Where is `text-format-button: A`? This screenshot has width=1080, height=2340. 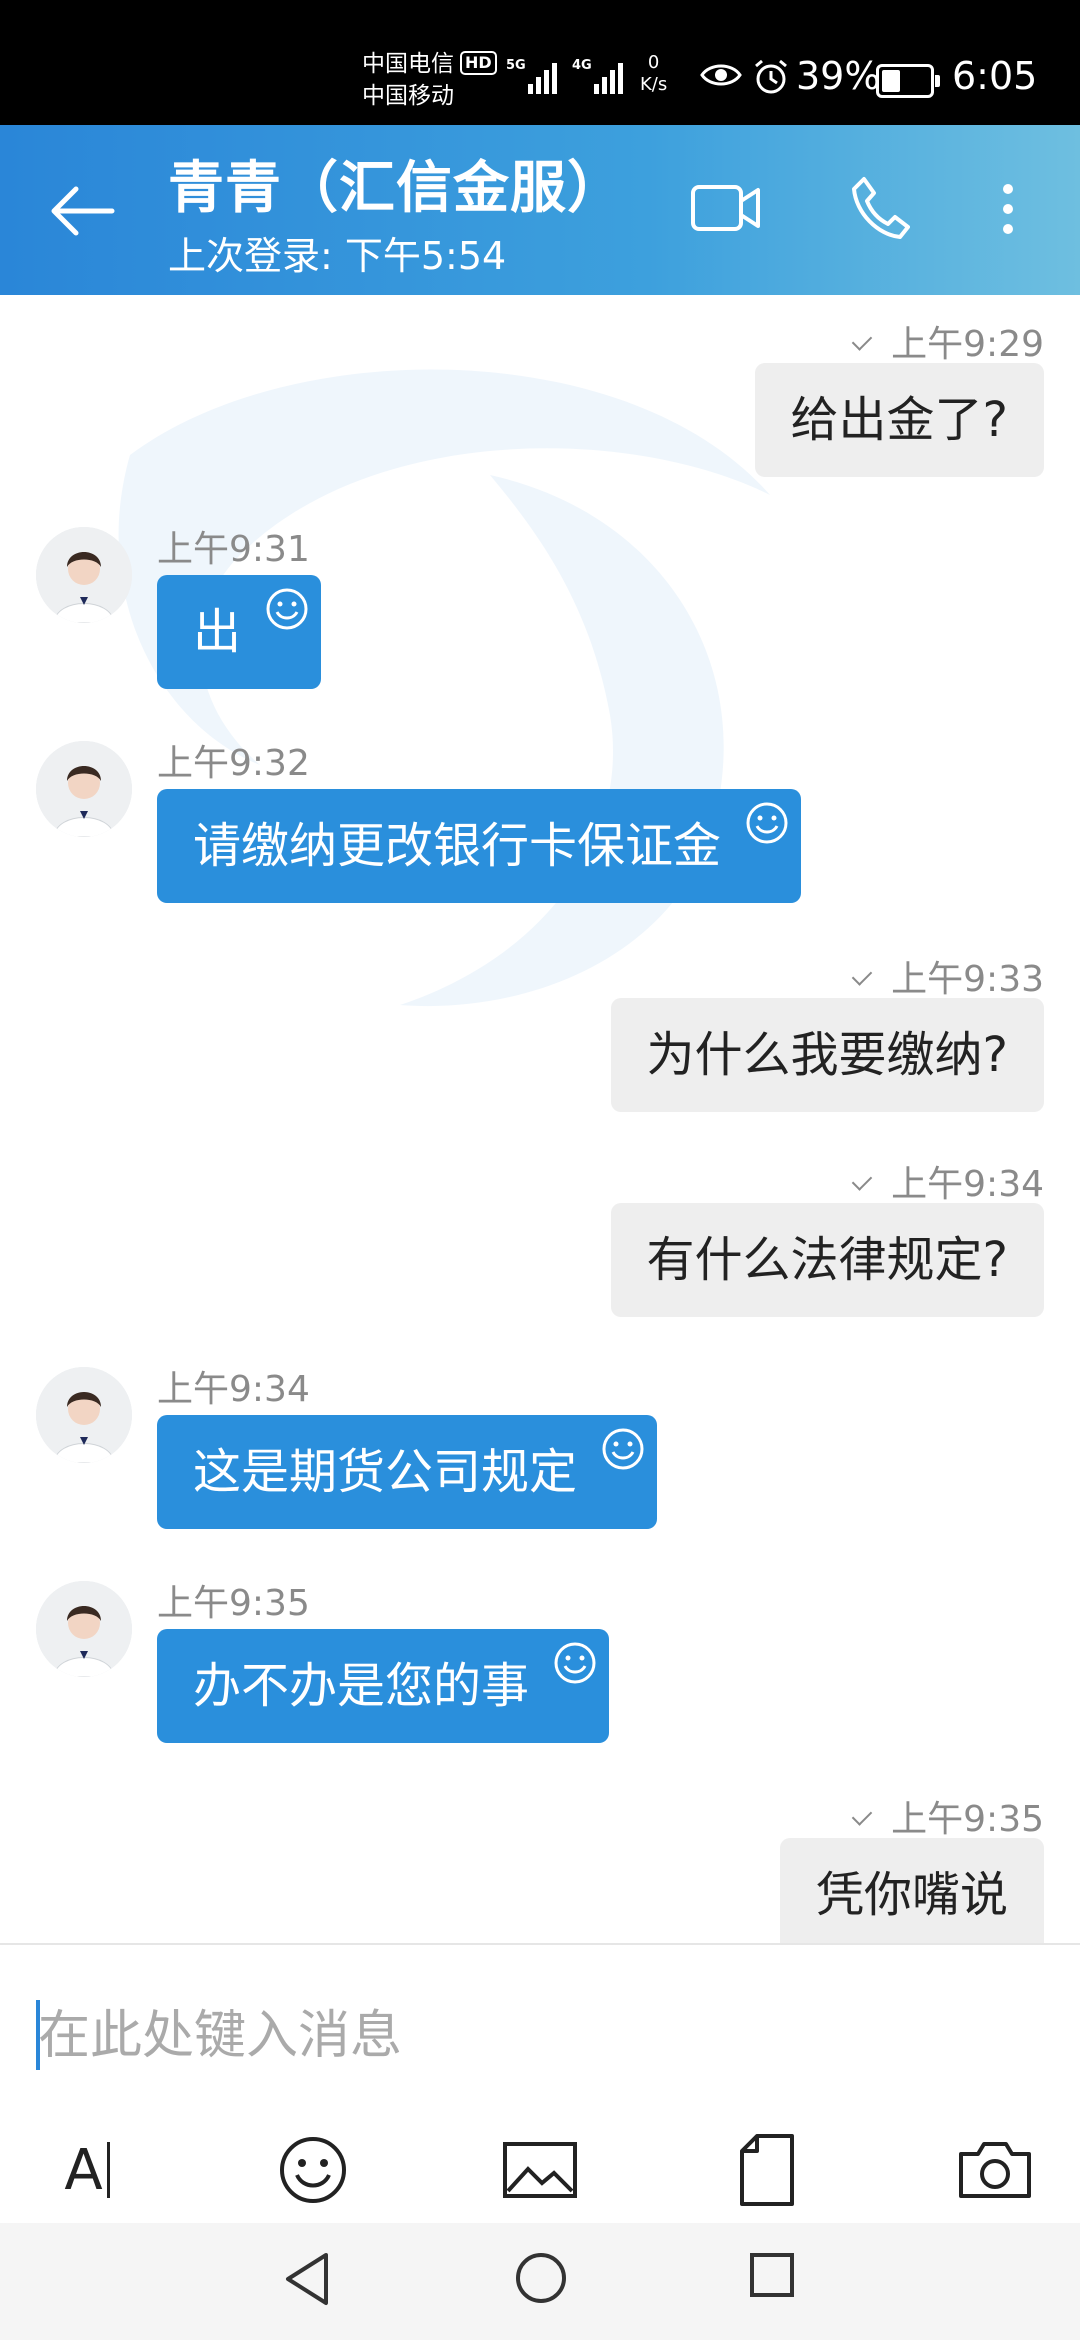 text-format-button: A is located at coordinates (87, 2170).